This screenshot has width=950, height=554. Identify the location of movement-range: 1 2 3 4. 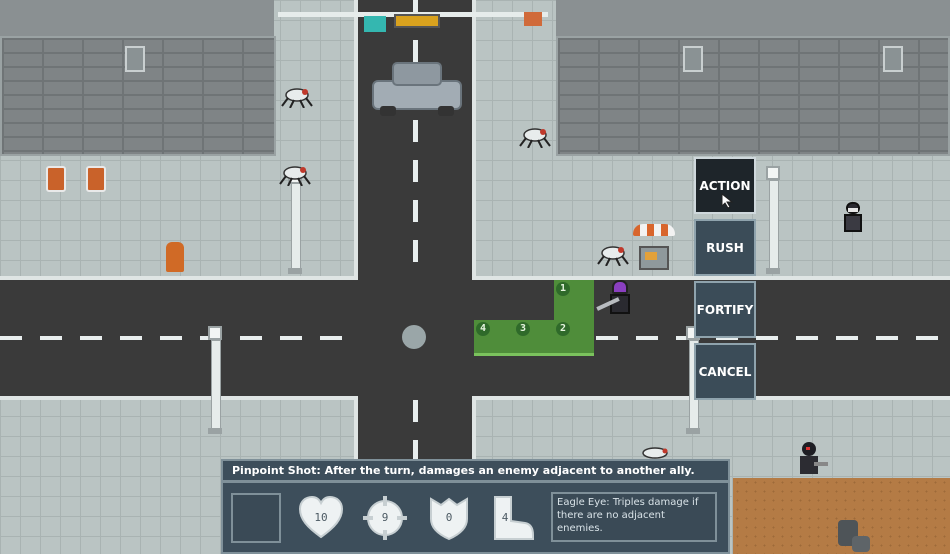
(534, 318).